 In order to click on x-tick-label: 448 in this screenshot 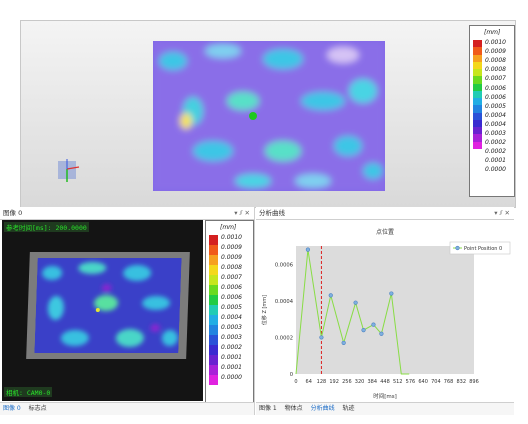, I will do `click(385, 382)`.